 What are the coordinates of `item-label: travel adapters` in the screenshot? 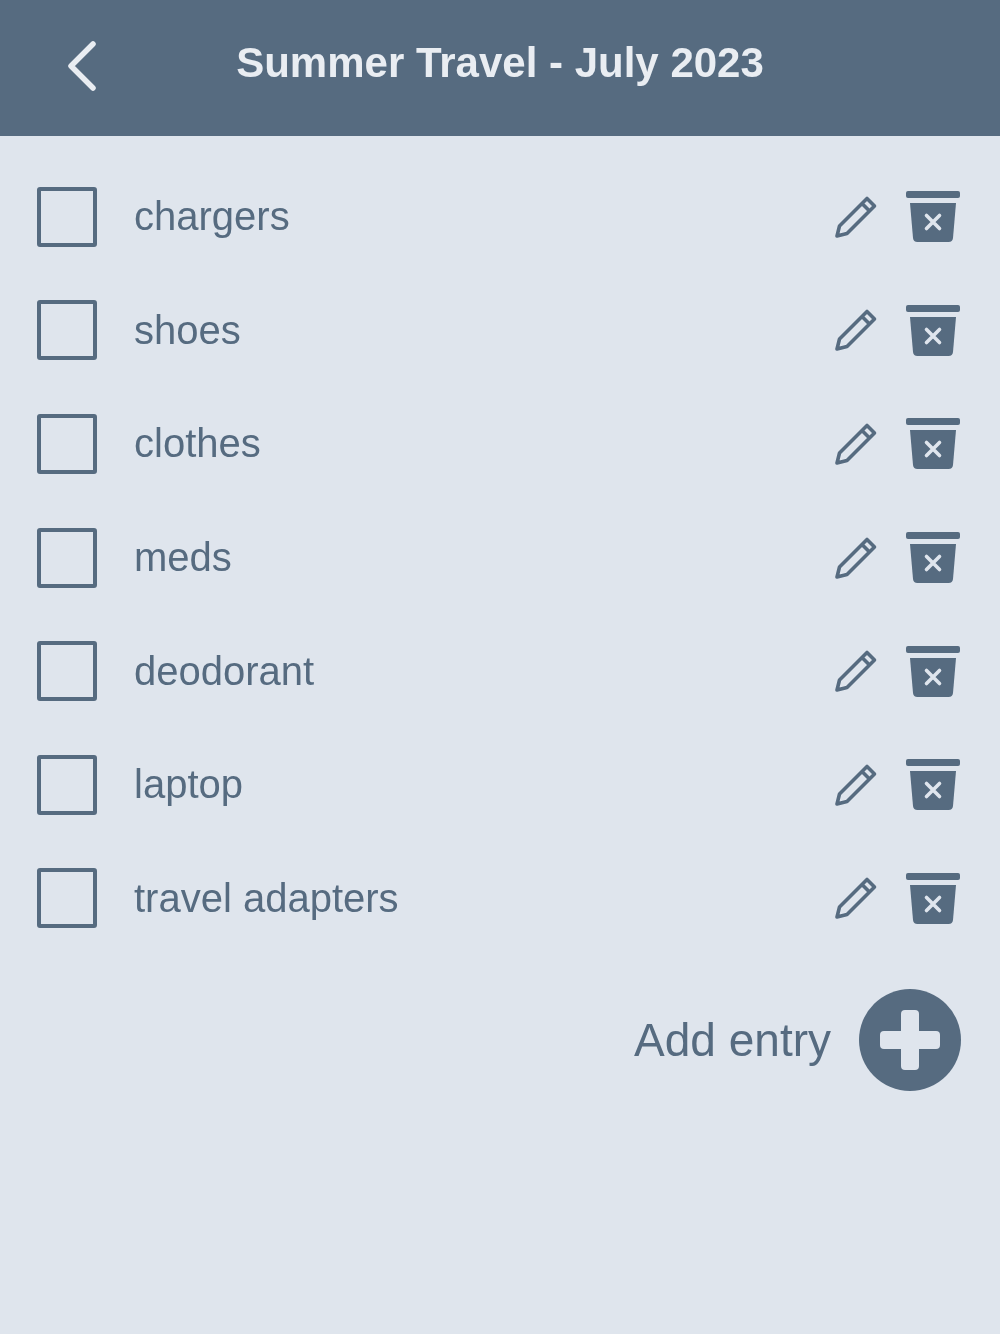 It's located at (267, 898).